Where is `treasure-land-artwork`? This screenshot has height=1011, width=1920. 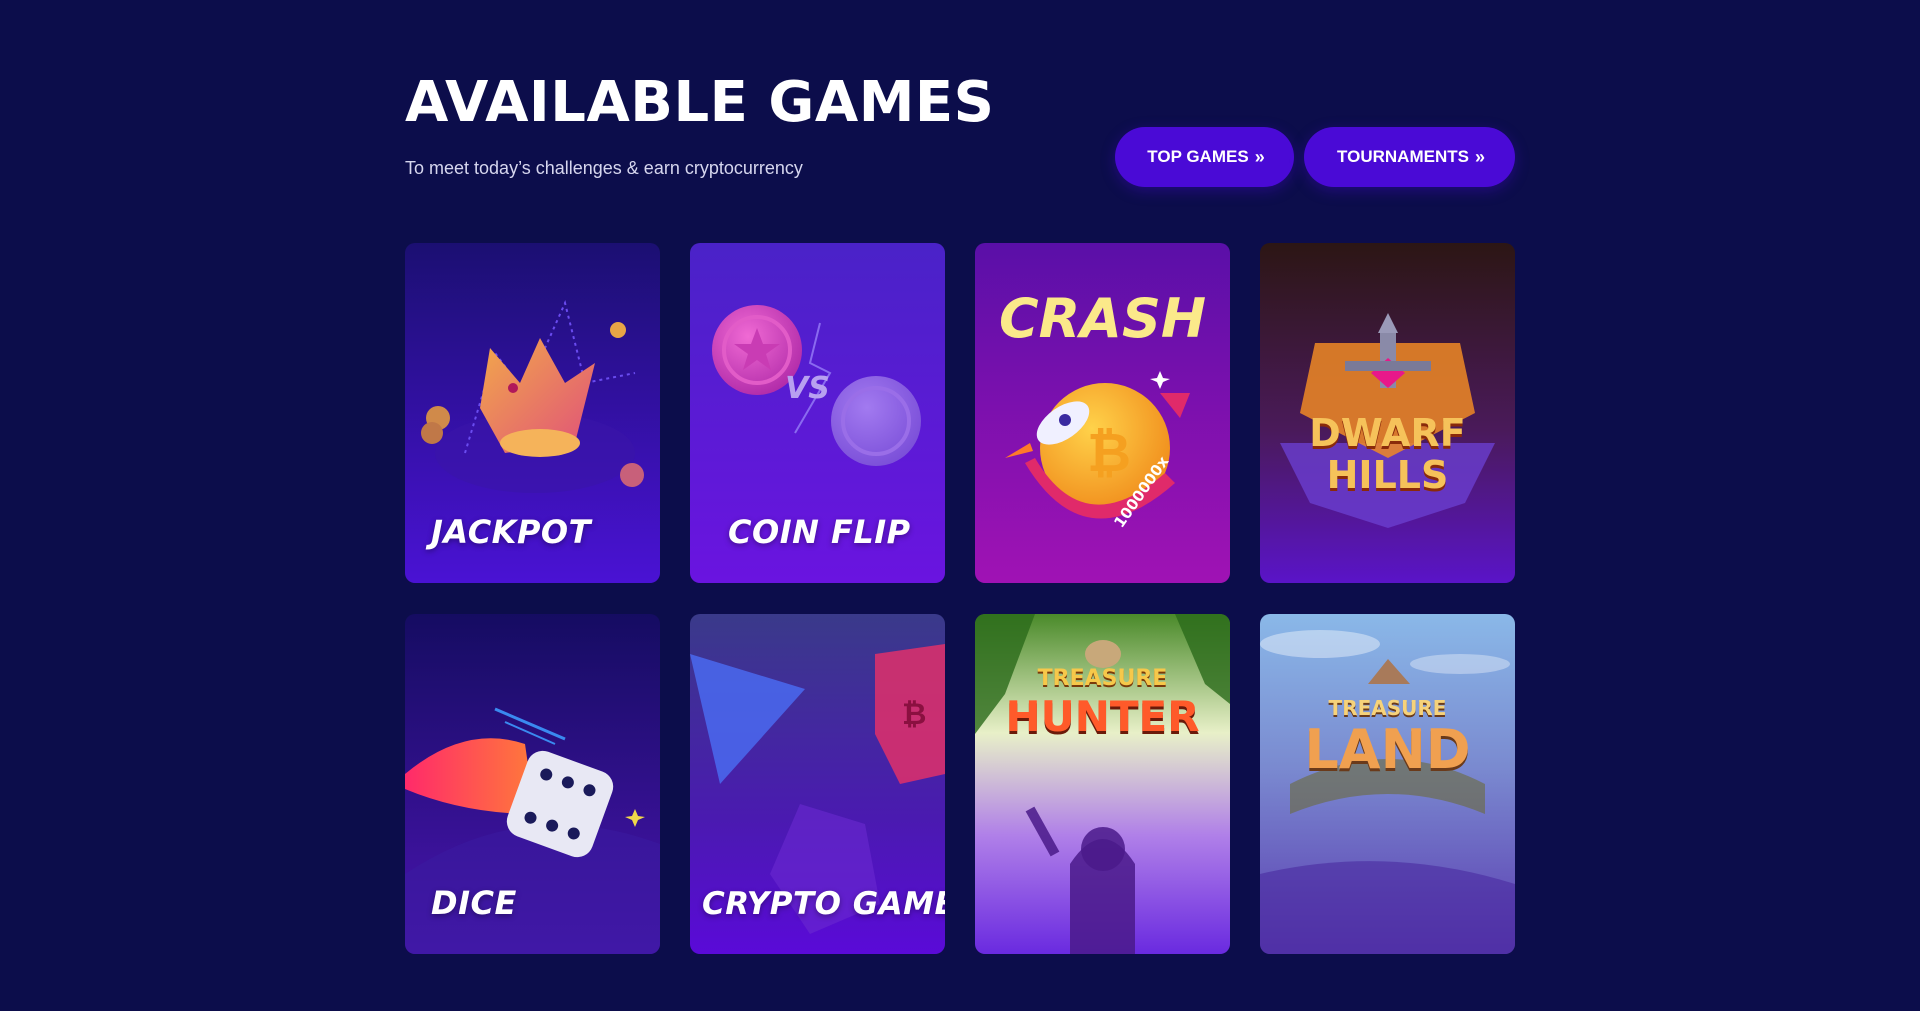
treasure-land-artwork is located at coordinates (1387, 784).